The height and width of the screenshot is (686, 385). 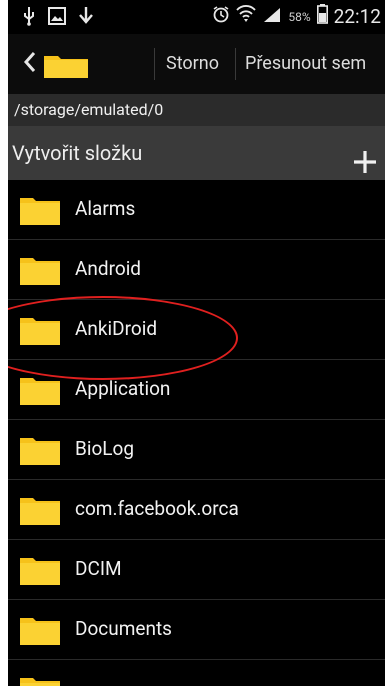 I want to click on cancel-button: Storno, so click(x=192, y=63).